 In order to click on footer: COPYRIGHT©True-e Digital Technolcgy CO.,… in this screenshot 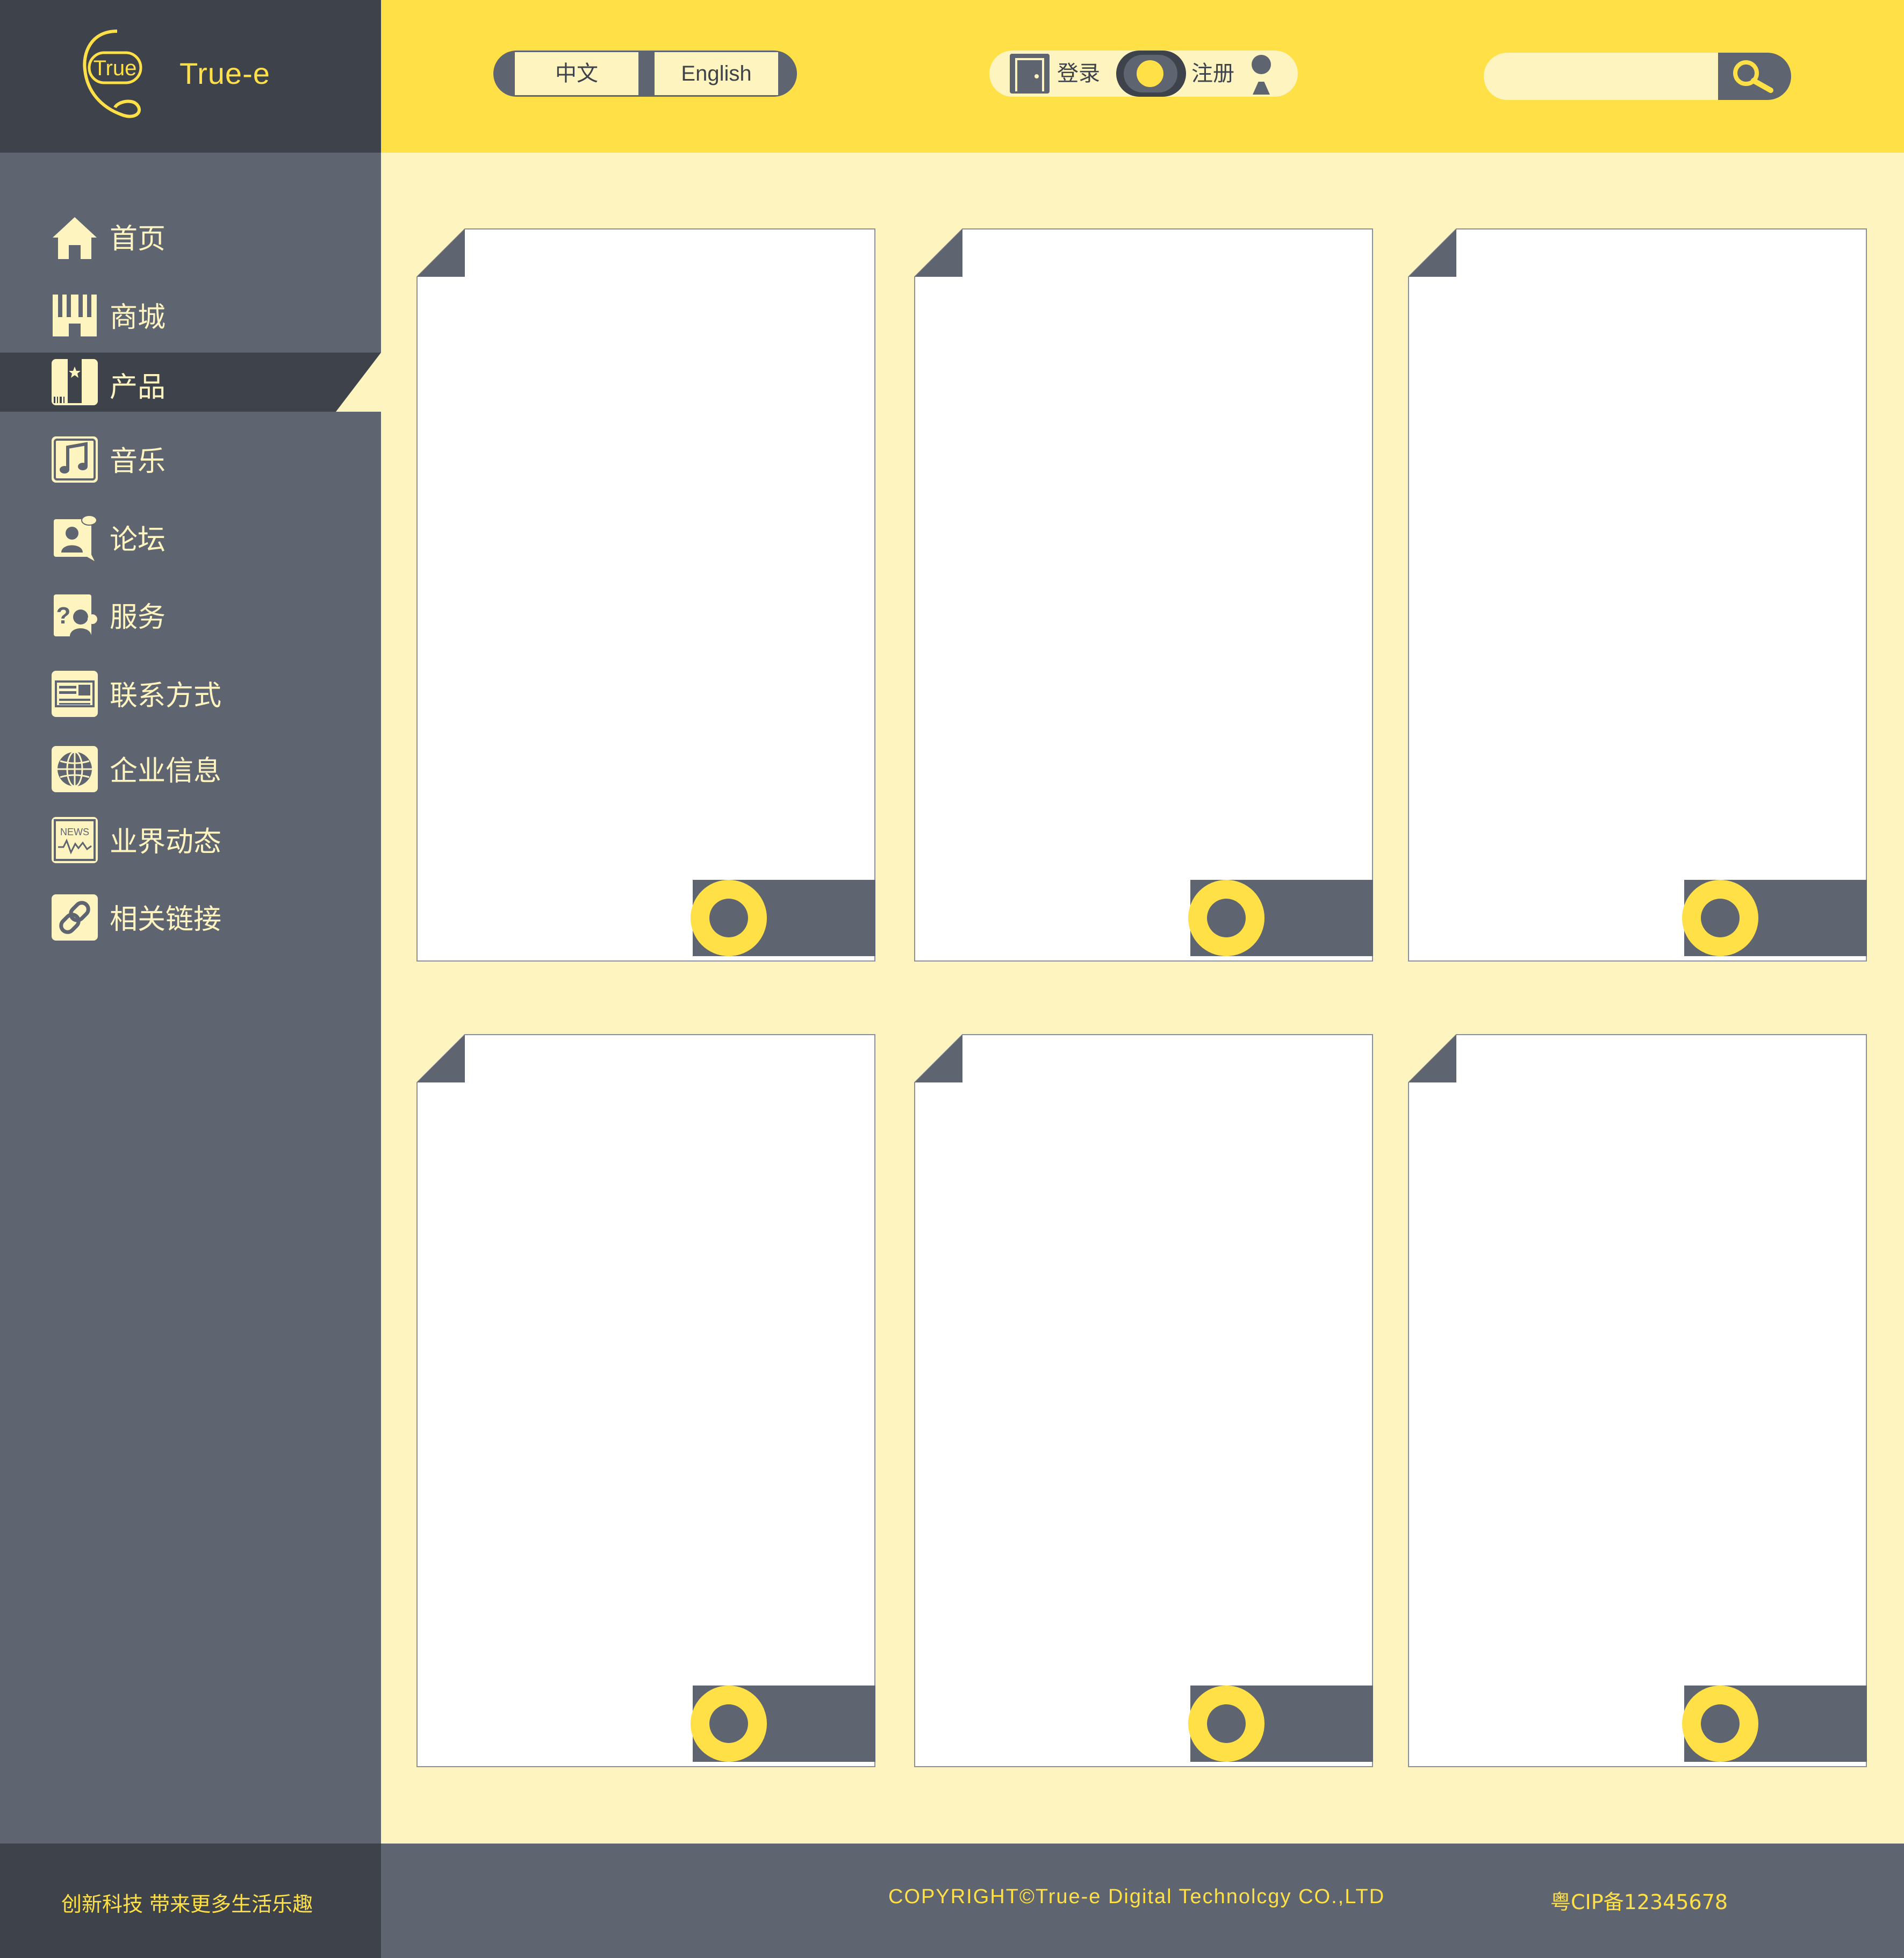, I will do `click(1142, 1901)`.